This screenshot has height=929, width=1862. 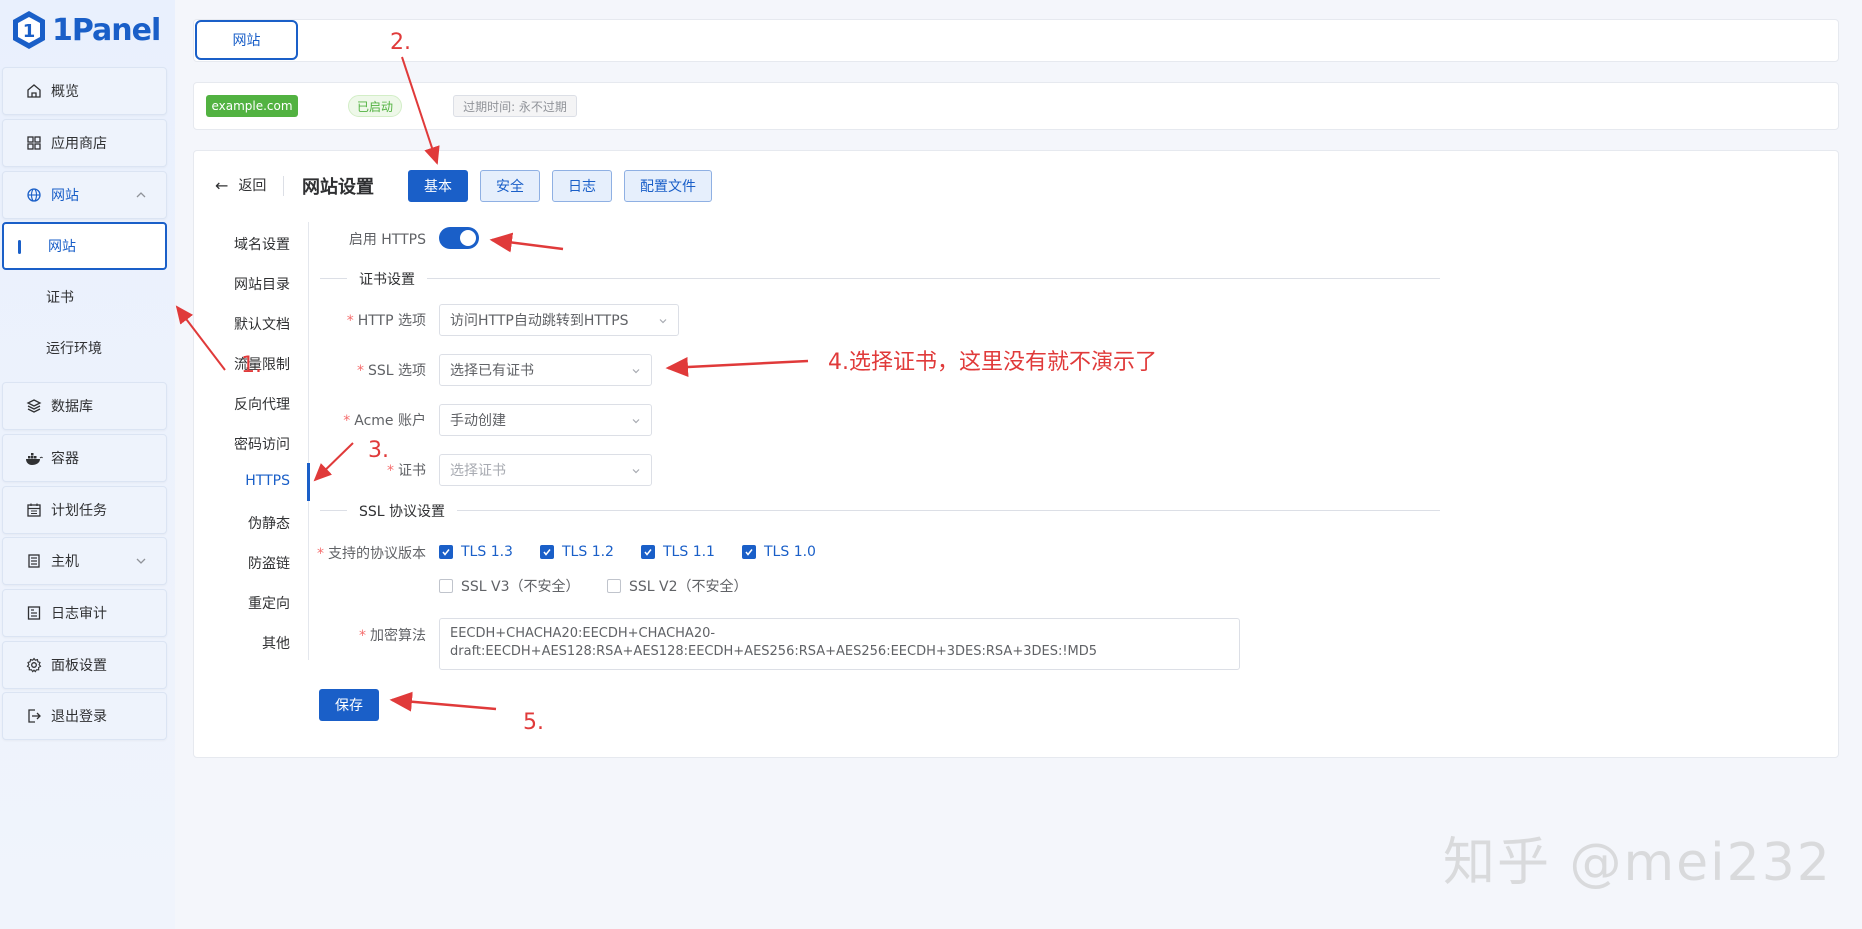 I want to click on nav-site-directory: 网站目录, so click(x=235, y=284).